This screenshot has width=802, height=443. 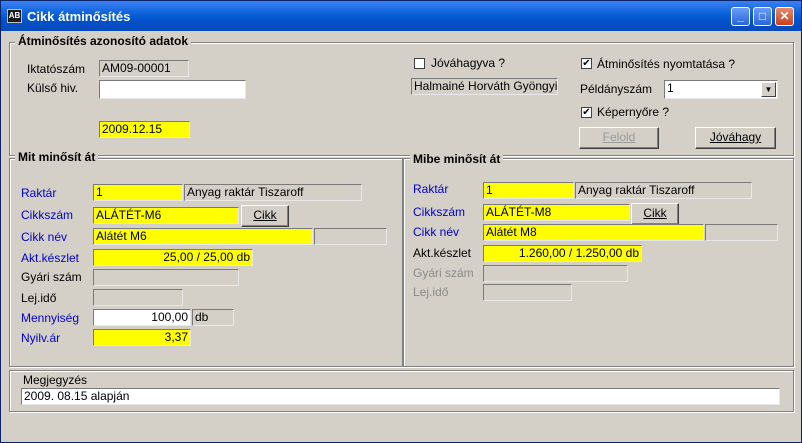 What do you see at coordinates (593, 232) in the screenshot?
I see `to-cikknev-field: Alátét M8` at bounding box center [593, 232].